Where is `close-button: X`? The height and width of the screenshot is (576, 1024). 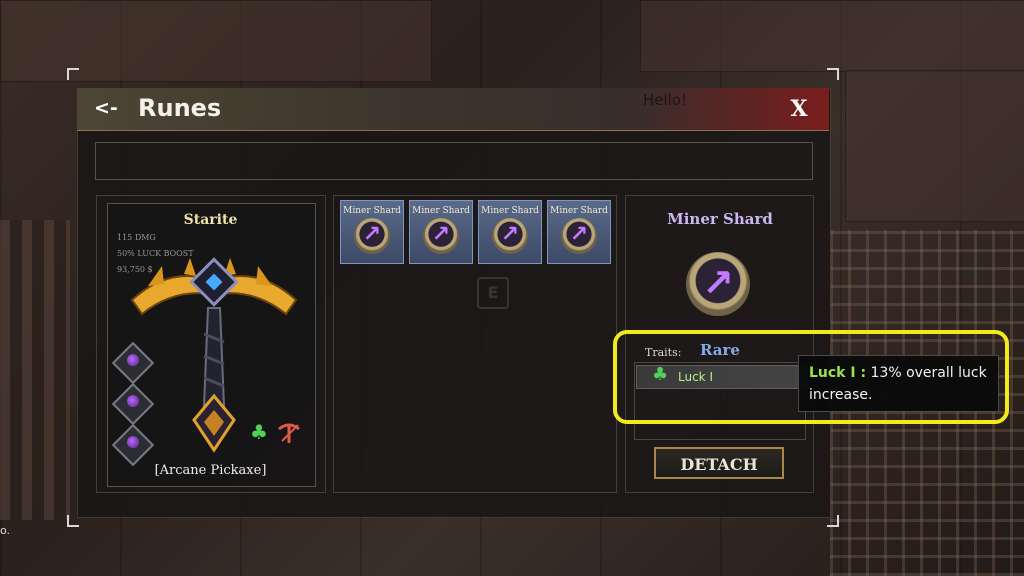 close-button: X is located at coordinates (799, 109).